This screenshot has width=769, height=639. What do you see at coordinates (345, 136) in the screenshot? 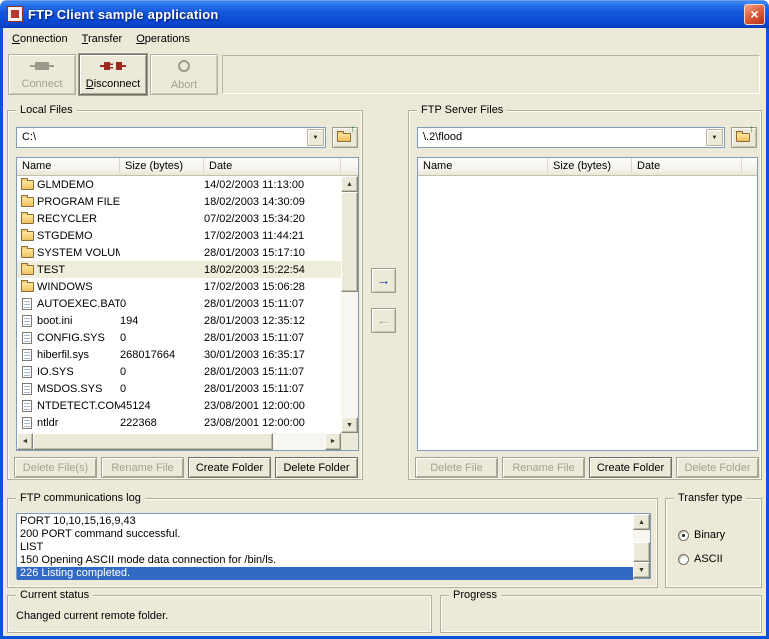
I see `local-up-folder-button: ↑` at bounding box center [345, 136].